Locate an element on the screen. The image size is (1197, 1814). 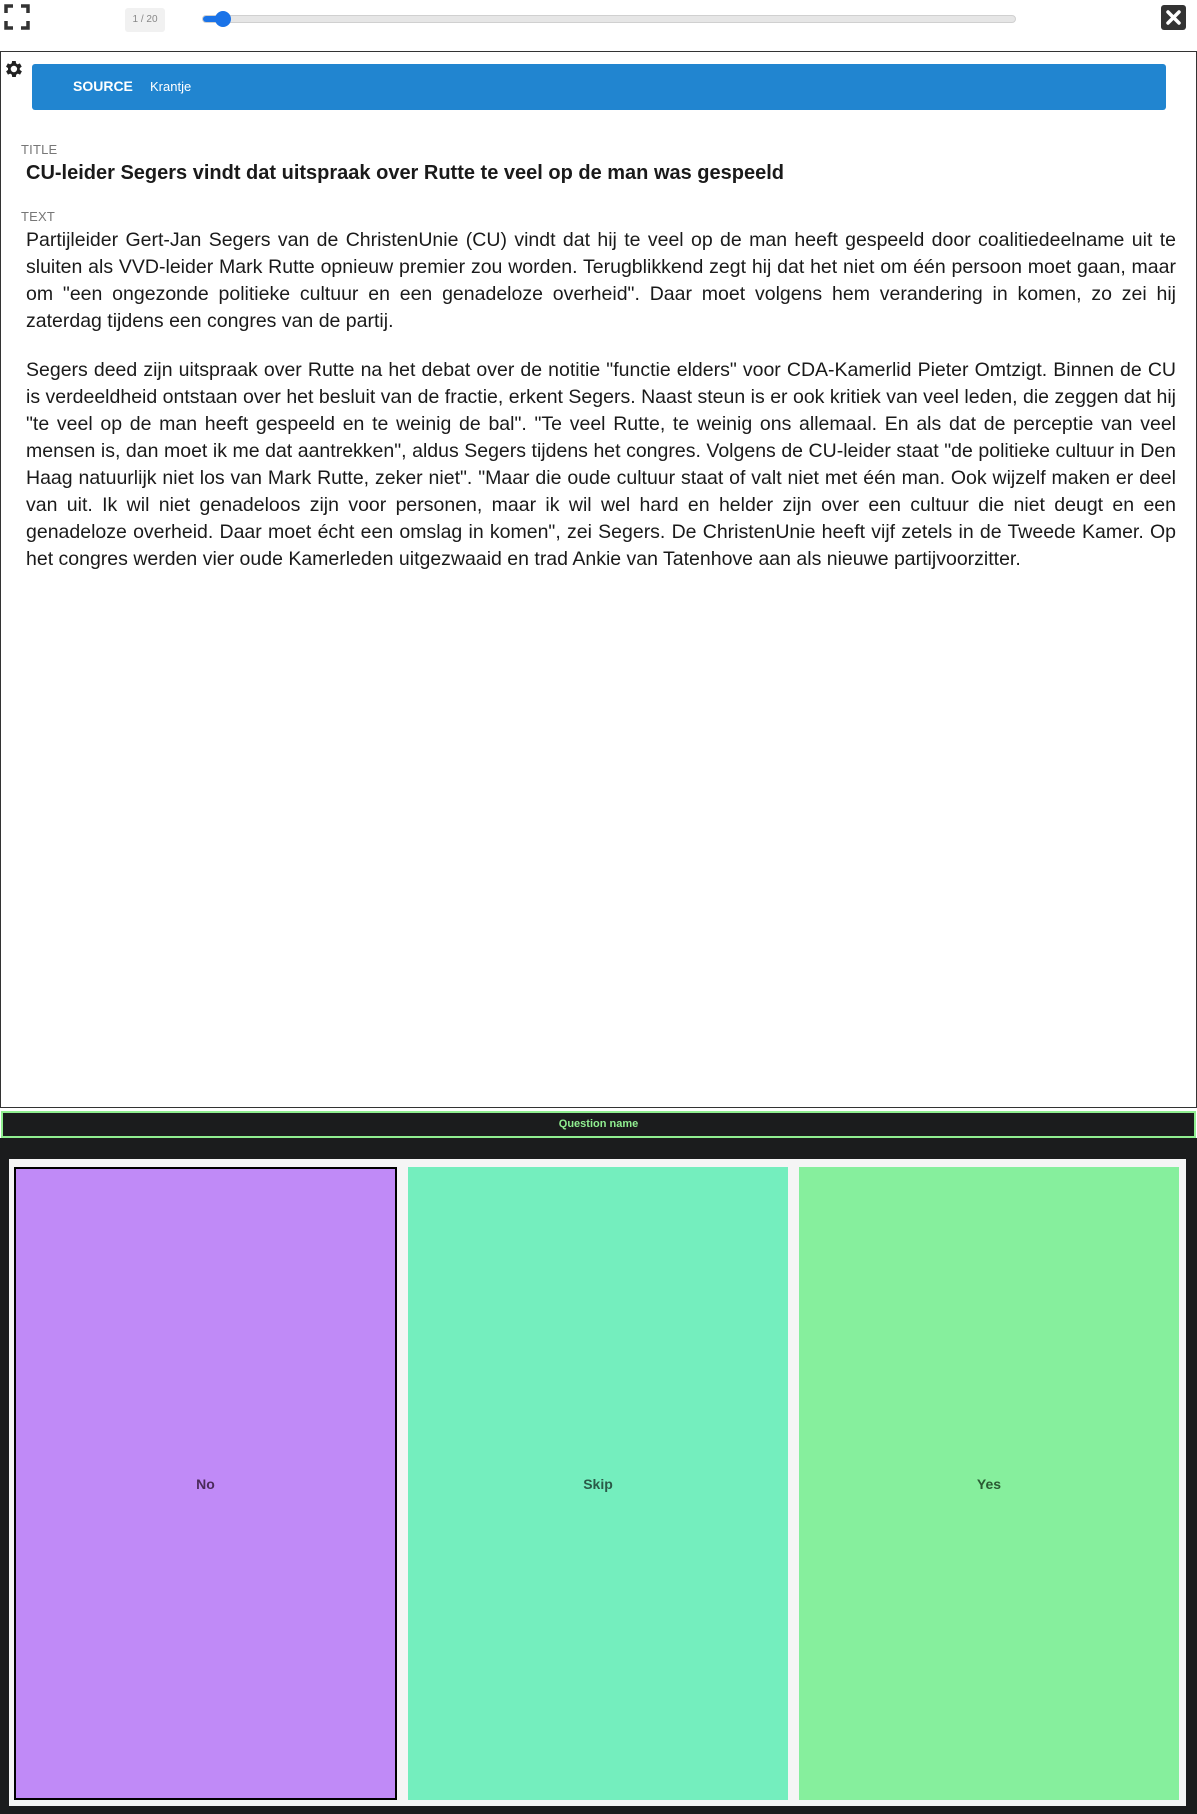
source-value: Krantje is located at coordinates (171, 86).